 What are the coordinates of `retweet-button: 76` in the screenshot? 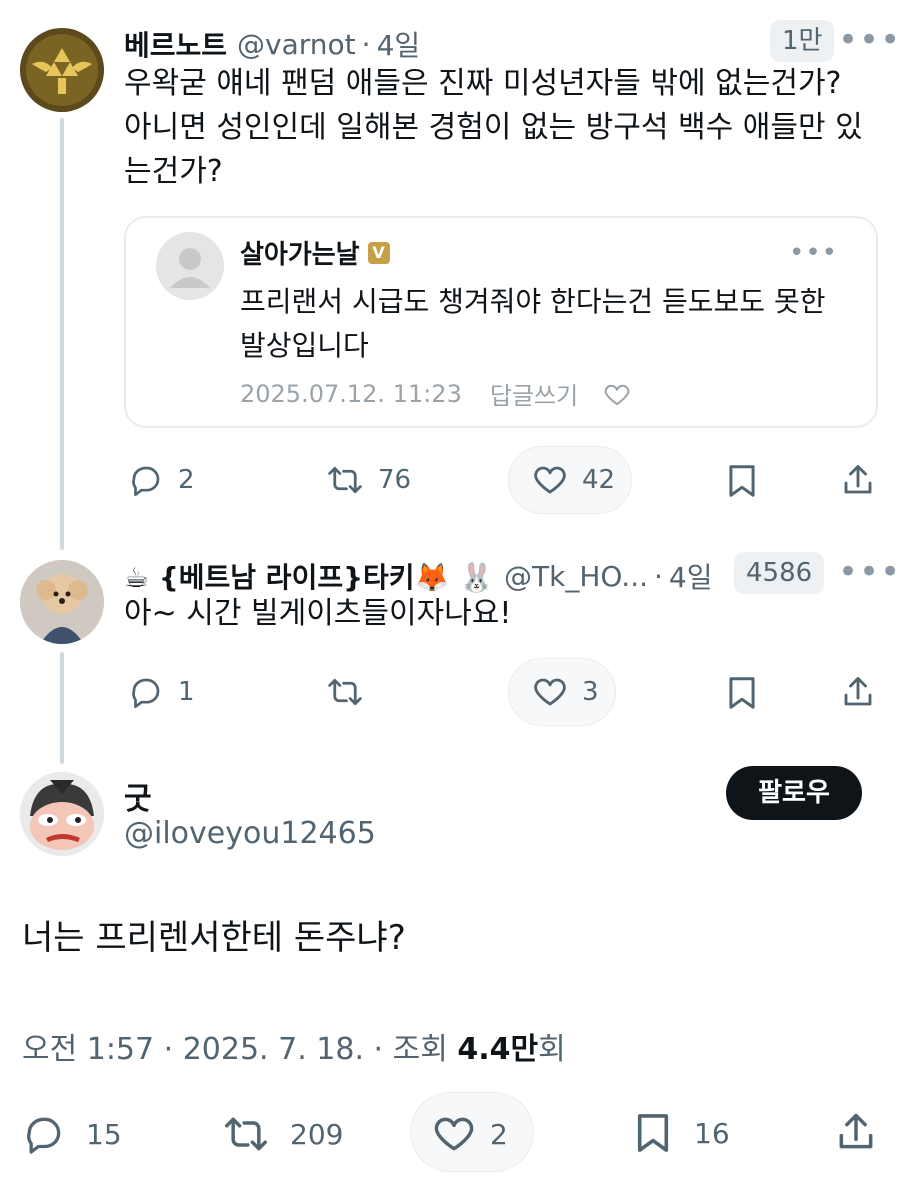 It's located at (368, 480).